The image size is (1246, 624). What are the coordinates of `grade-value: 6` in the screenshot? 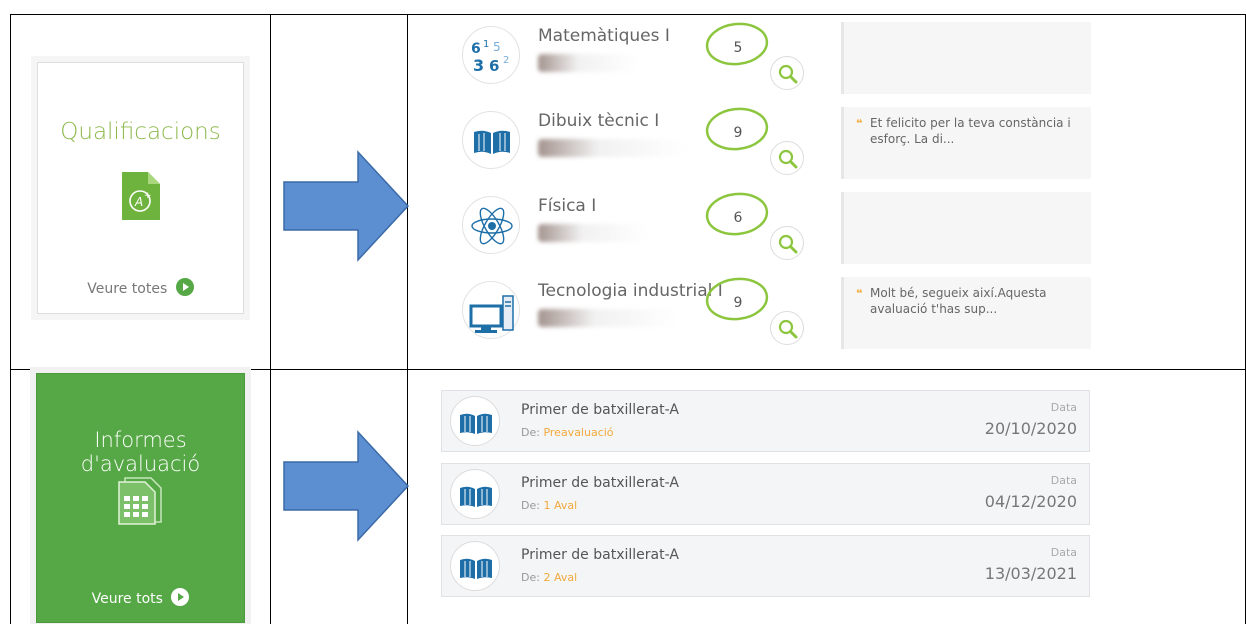 It's located at (738, 218).